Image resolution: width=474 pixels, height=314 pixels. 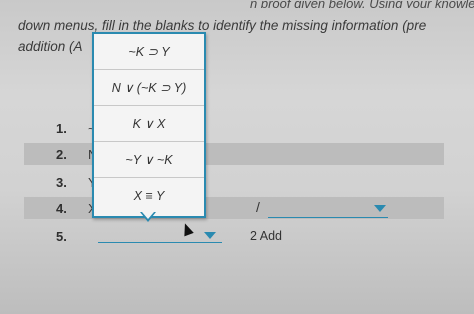 I want to click on row-4-justification-select, so click(x=328, y=209).